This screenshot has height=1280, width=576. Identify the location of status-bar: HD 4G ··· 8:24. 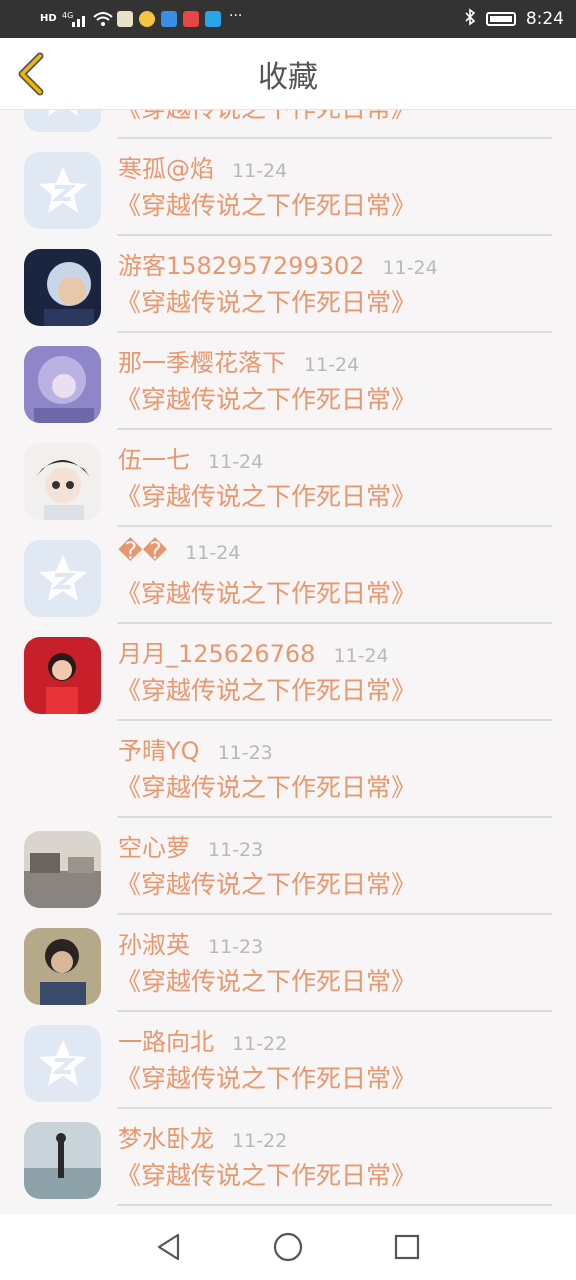
(288, 19).